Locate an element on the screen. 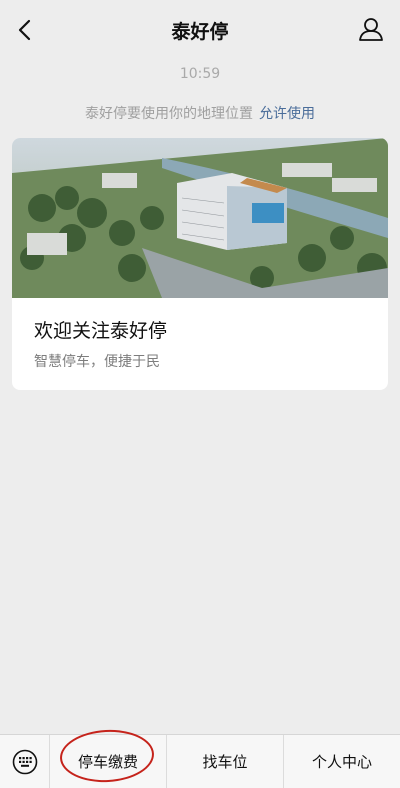 This screenshot has height=788, width=400. back-button is located at coordinates (24, 30).